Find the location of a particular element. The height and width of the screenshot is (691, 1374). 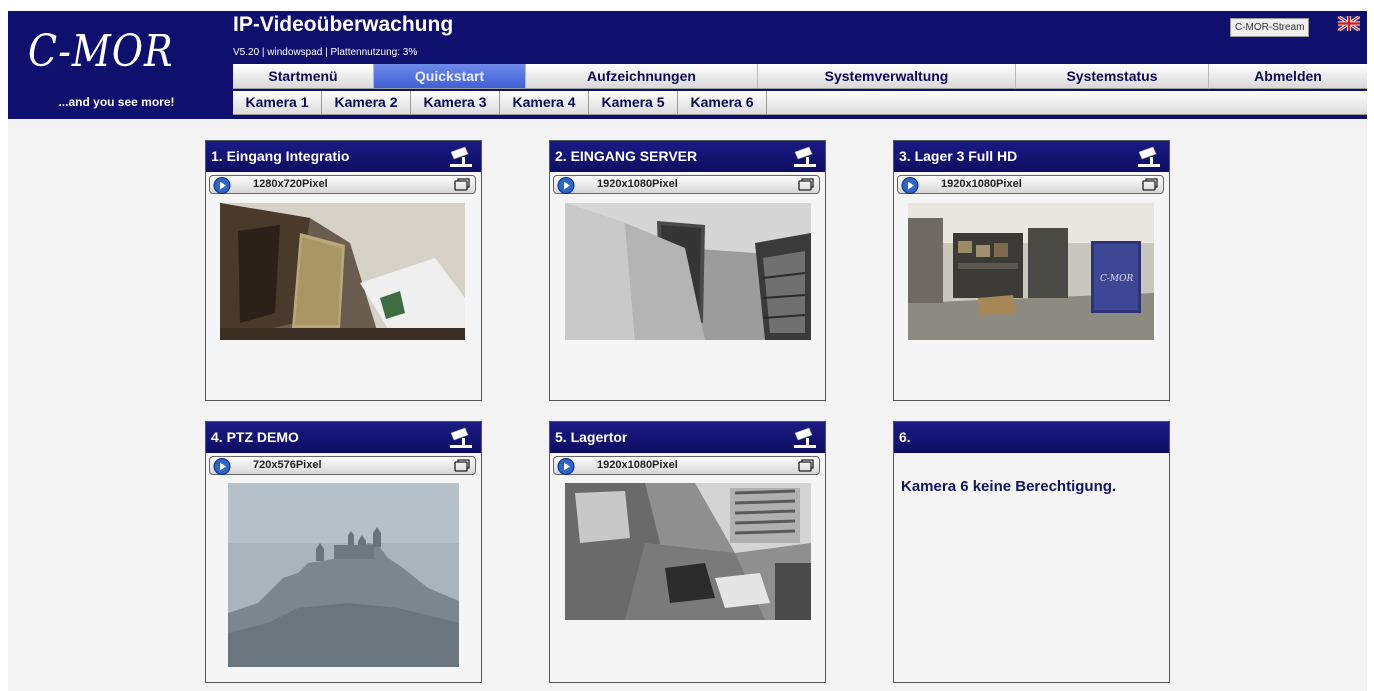

page-title: IP-Videoüberwachung is located at coordinates (343, 24).